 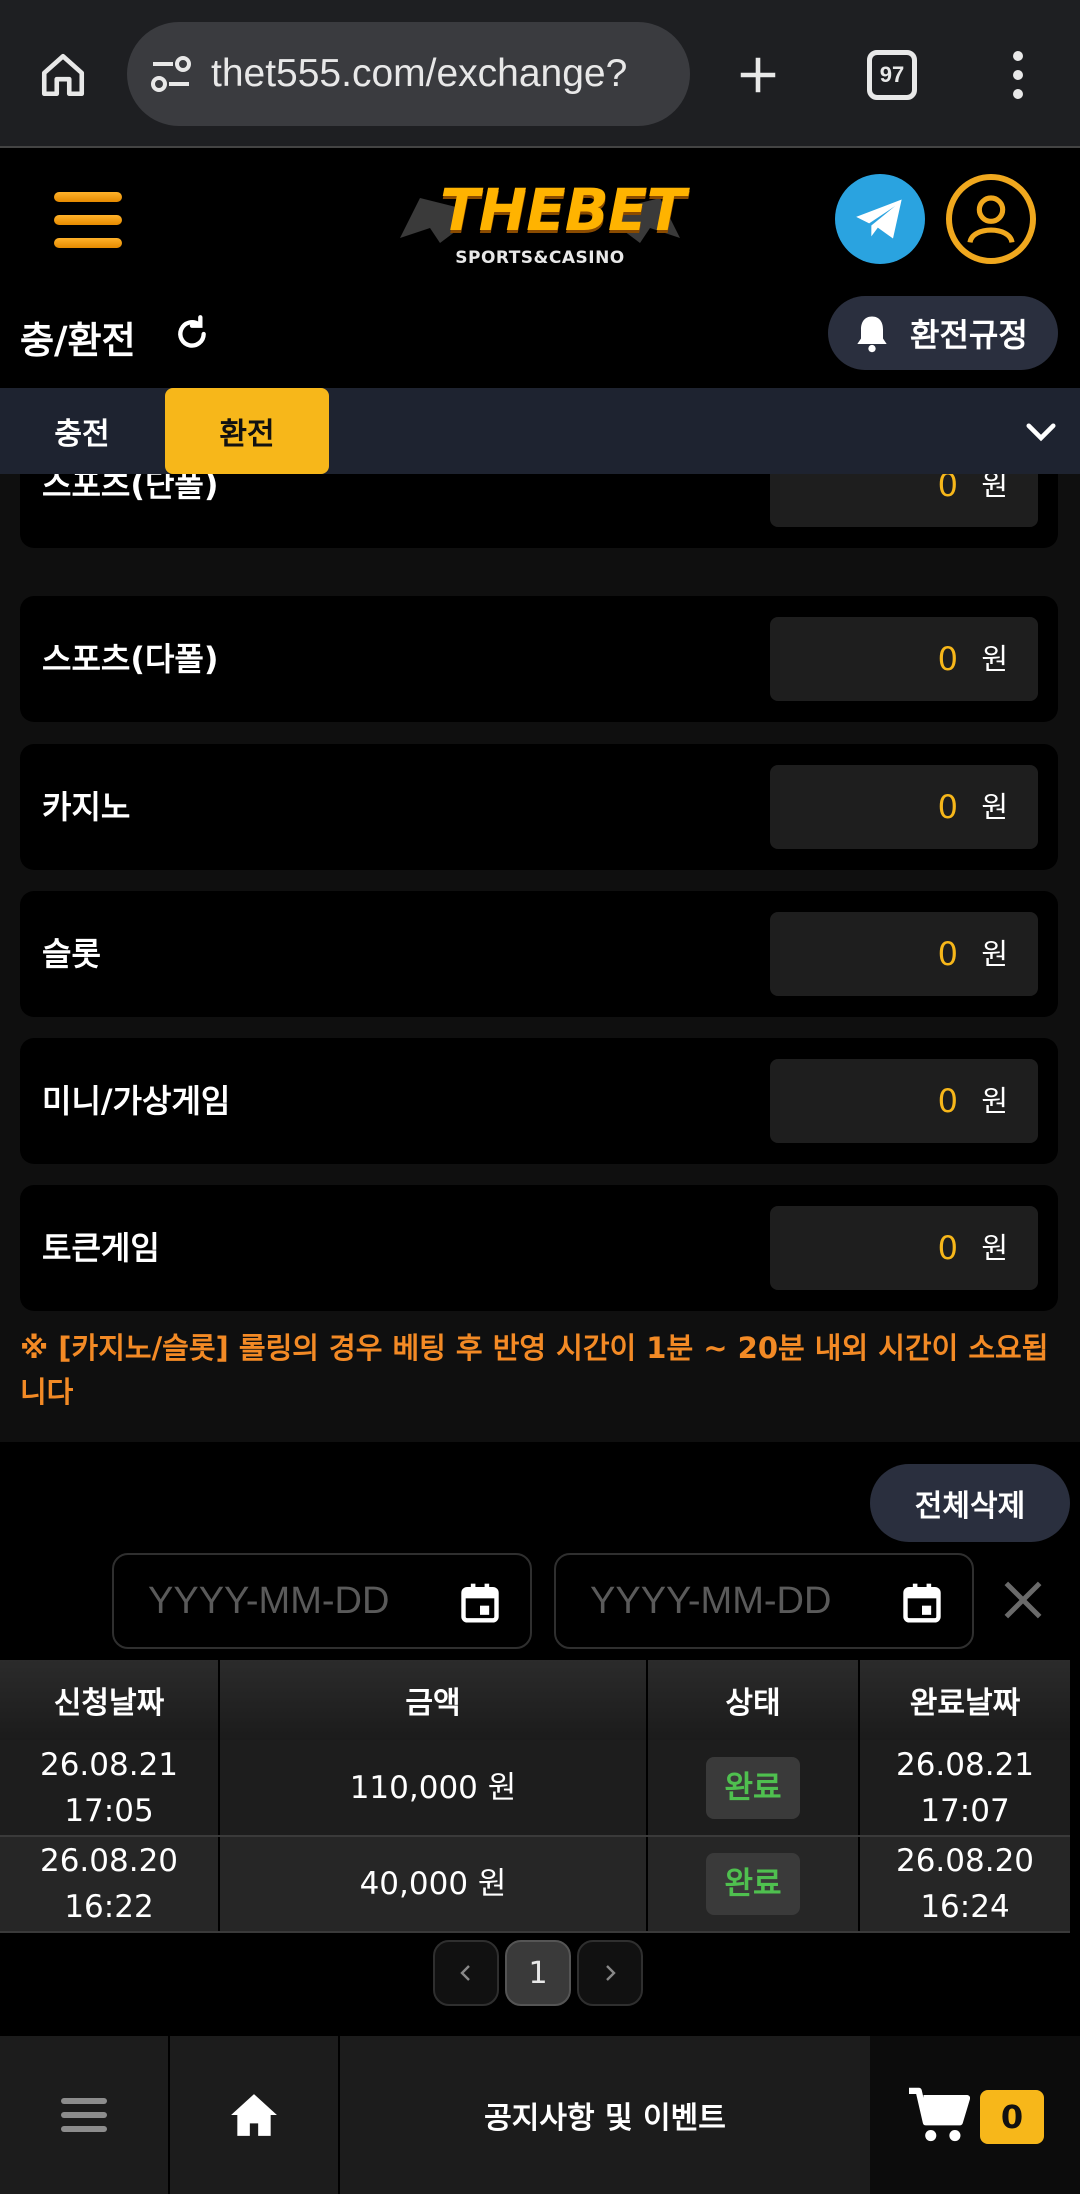 What do you see at coordinates (192, 334) in the screenshot?
I see `refresh-icon` at bounding box center [192, 334].